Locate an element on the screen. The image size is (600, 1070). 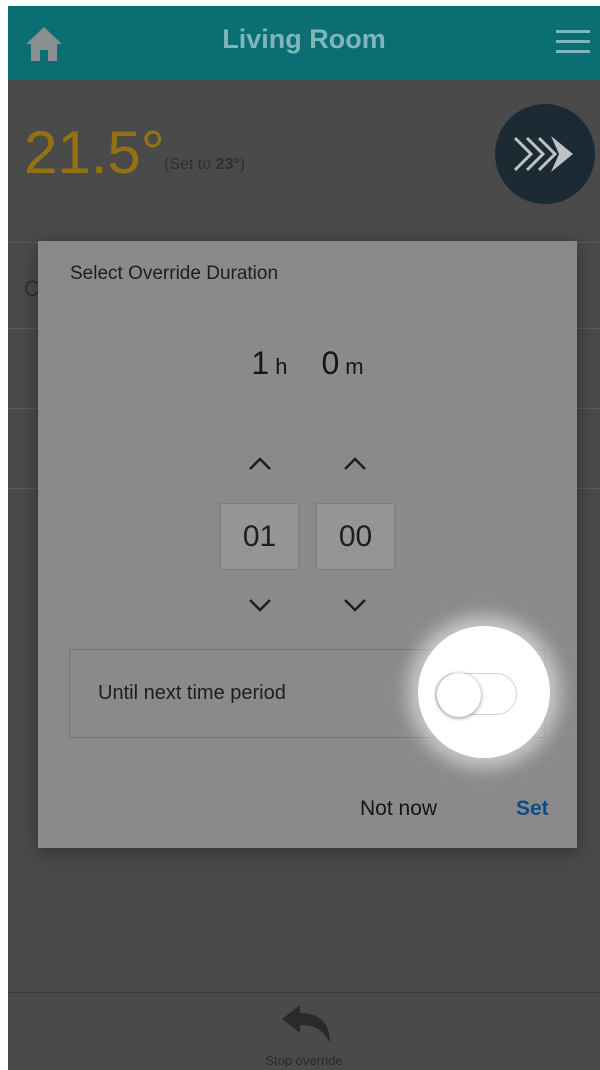
set-button: Set is located at coordinates (532, 809).